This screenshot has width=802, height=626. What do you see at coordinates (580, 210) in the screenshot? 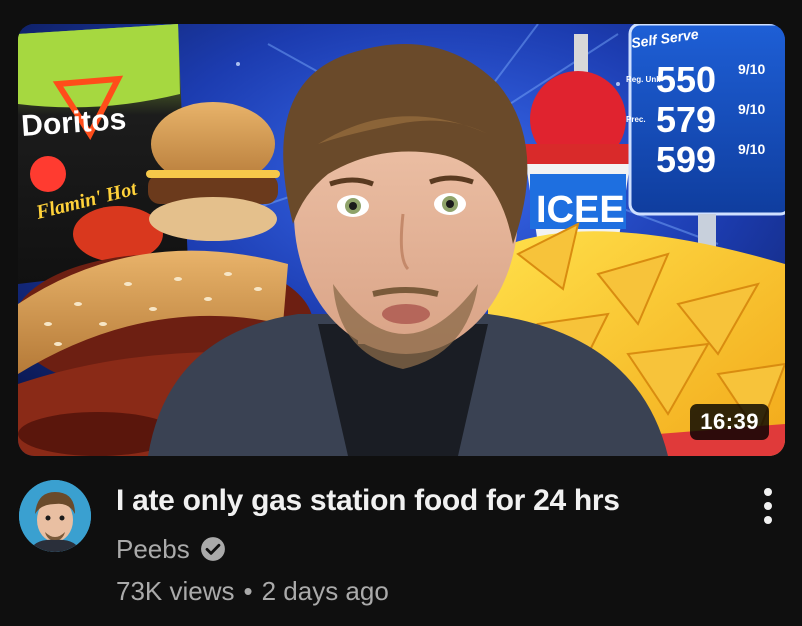
I see `icee-label: ICEE` at bounding box center [580, 210].